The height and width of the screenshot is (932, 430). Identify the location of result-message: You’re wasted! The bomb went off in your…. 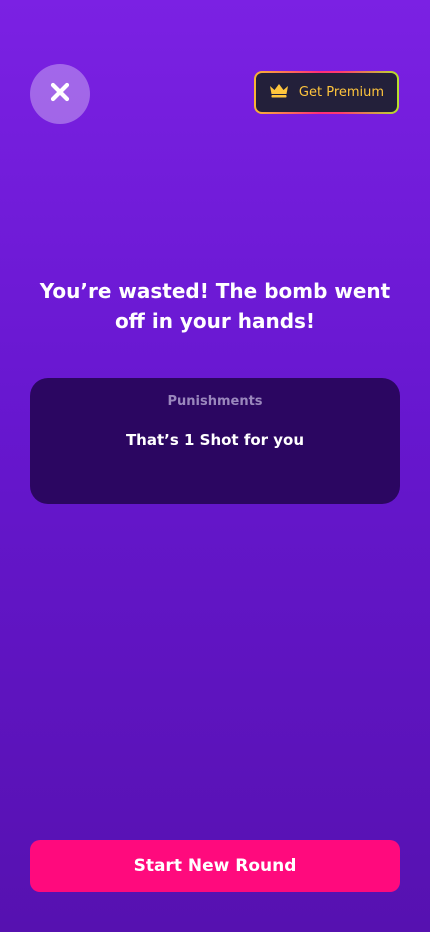
(215, 306).